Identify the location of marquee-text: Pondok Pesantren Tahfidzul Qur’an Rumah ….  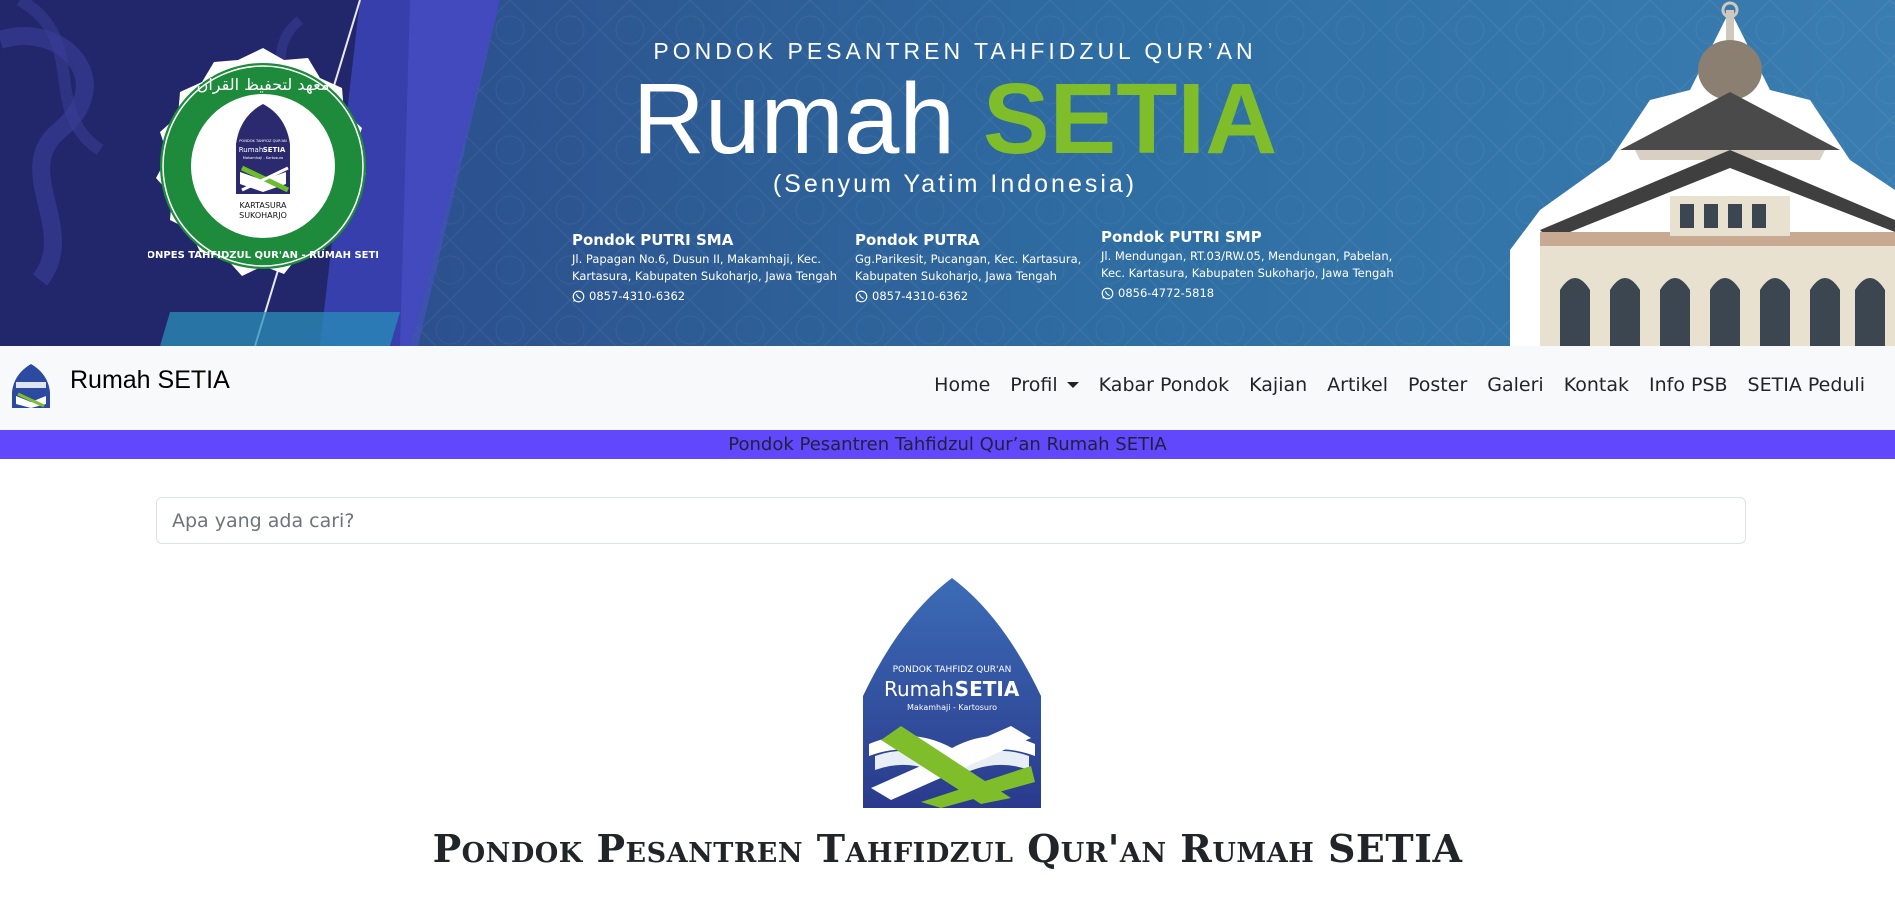
(947, 444).